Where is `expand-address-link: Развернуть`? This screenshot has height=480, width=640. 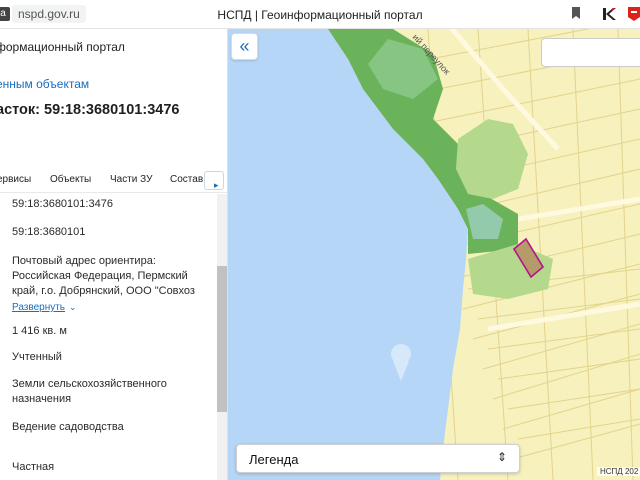 expand-address-link: Развернуть is located at coordinates (38, 307).